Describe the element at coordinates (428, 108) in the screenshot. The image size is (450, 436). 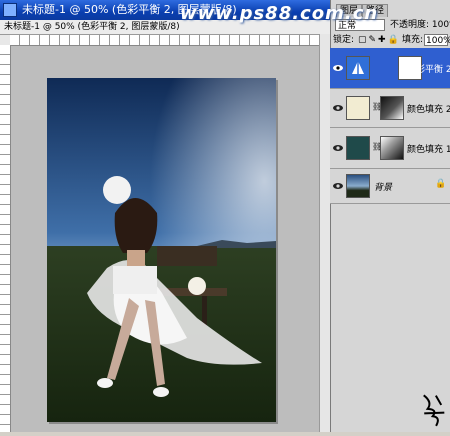
I see `layer-name-color-fill-2: 颜色填充 2` at that location.